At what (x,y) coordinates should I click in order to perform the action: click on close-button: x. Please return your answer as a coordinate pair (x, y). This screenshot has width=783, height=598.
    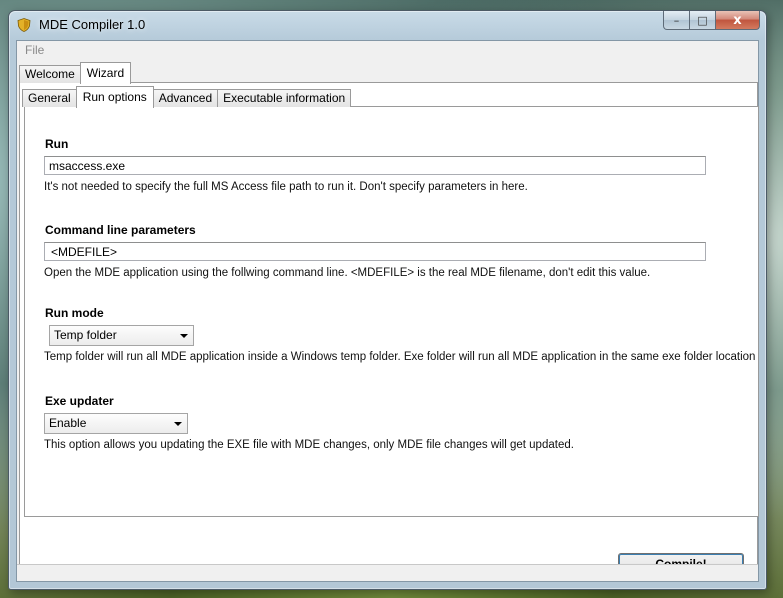
    Looking at the image, I should click on (738, 20).